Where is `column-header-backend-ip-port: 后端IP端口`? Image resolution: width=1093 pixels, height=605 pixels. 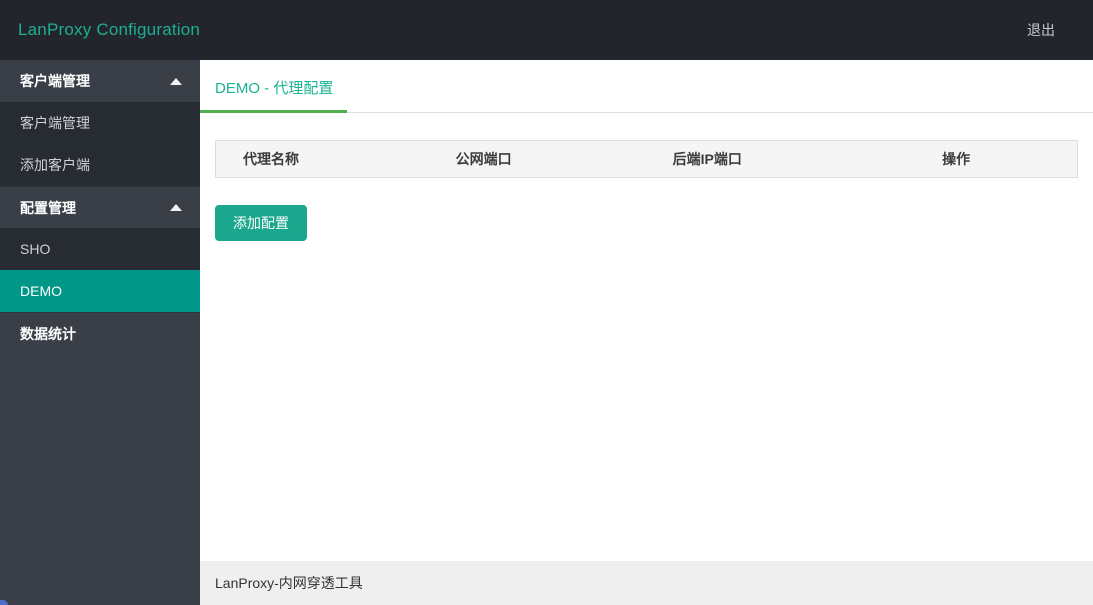 column-header-backend-ip-port: 后端IP端口 is located at coordinates (707, 159).